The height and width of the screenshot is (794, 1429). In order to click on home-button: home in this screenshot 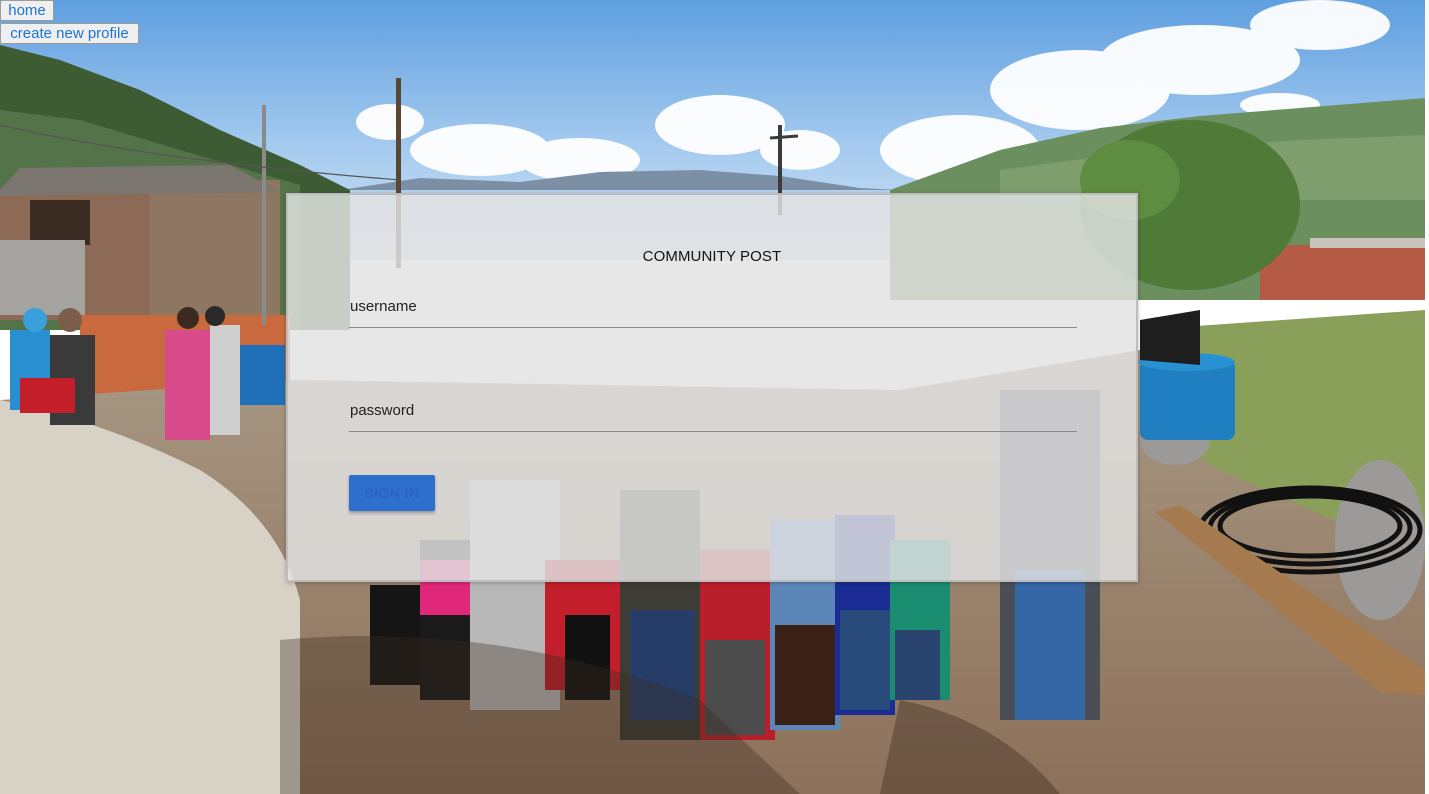, I will do `click(27, 10)`.